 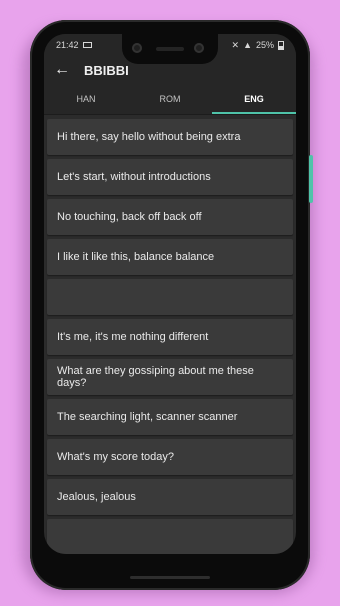 What do you see at coordinates (170, 577) in the screenshot?
I see `home-indicator` at bounding box center [170, 577].